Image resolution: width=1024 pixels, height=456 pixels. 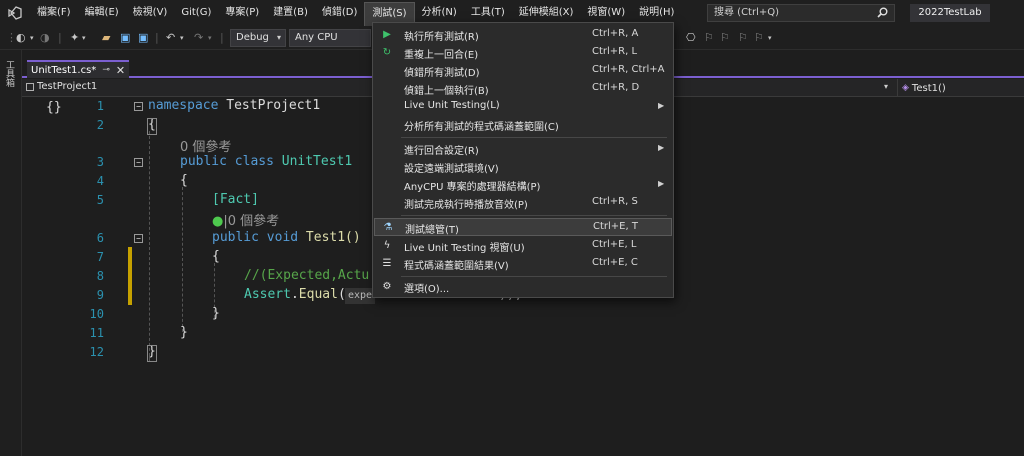 I want to click on prev-bookmark-icon: ⚐, so click(x=709, y=38).